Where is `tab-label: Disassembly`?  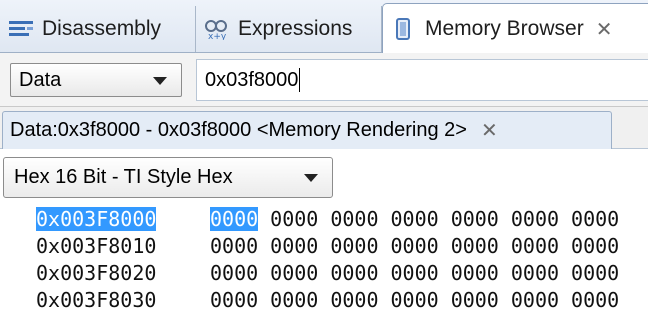 tab-label: Disassembly is located at coordinates (102, 28).